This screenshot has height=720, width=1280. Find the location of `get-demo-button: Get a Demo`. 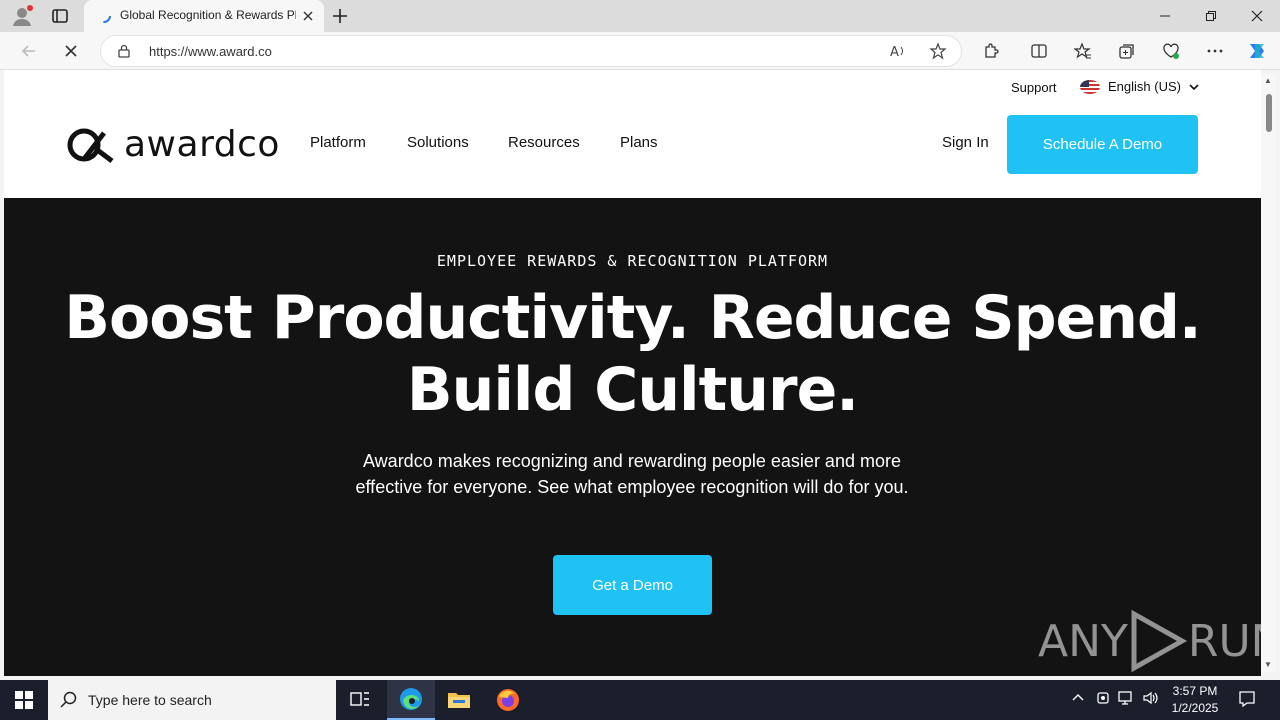

get-demo-button: Get a Demo is located at coordinates (632, 585).